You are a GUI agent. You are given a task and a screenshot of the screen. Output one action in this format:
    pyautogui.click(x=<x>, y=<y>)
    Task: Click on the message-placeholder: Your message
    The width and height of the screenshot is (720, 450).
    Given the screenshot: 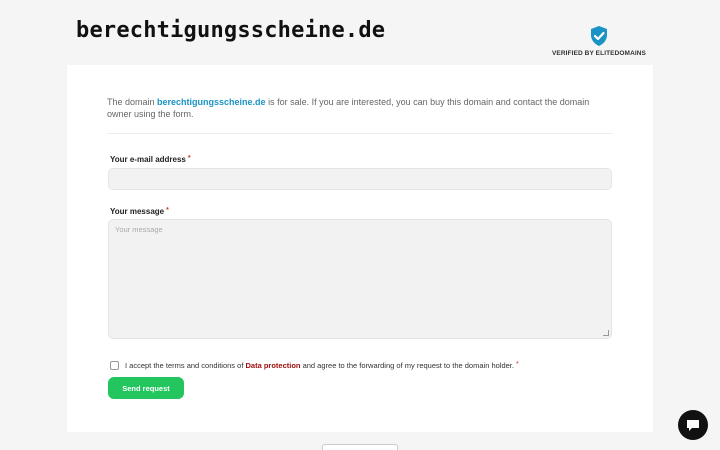 What is the action you would take?
    pyautogui.click(x=139, y=229)
    